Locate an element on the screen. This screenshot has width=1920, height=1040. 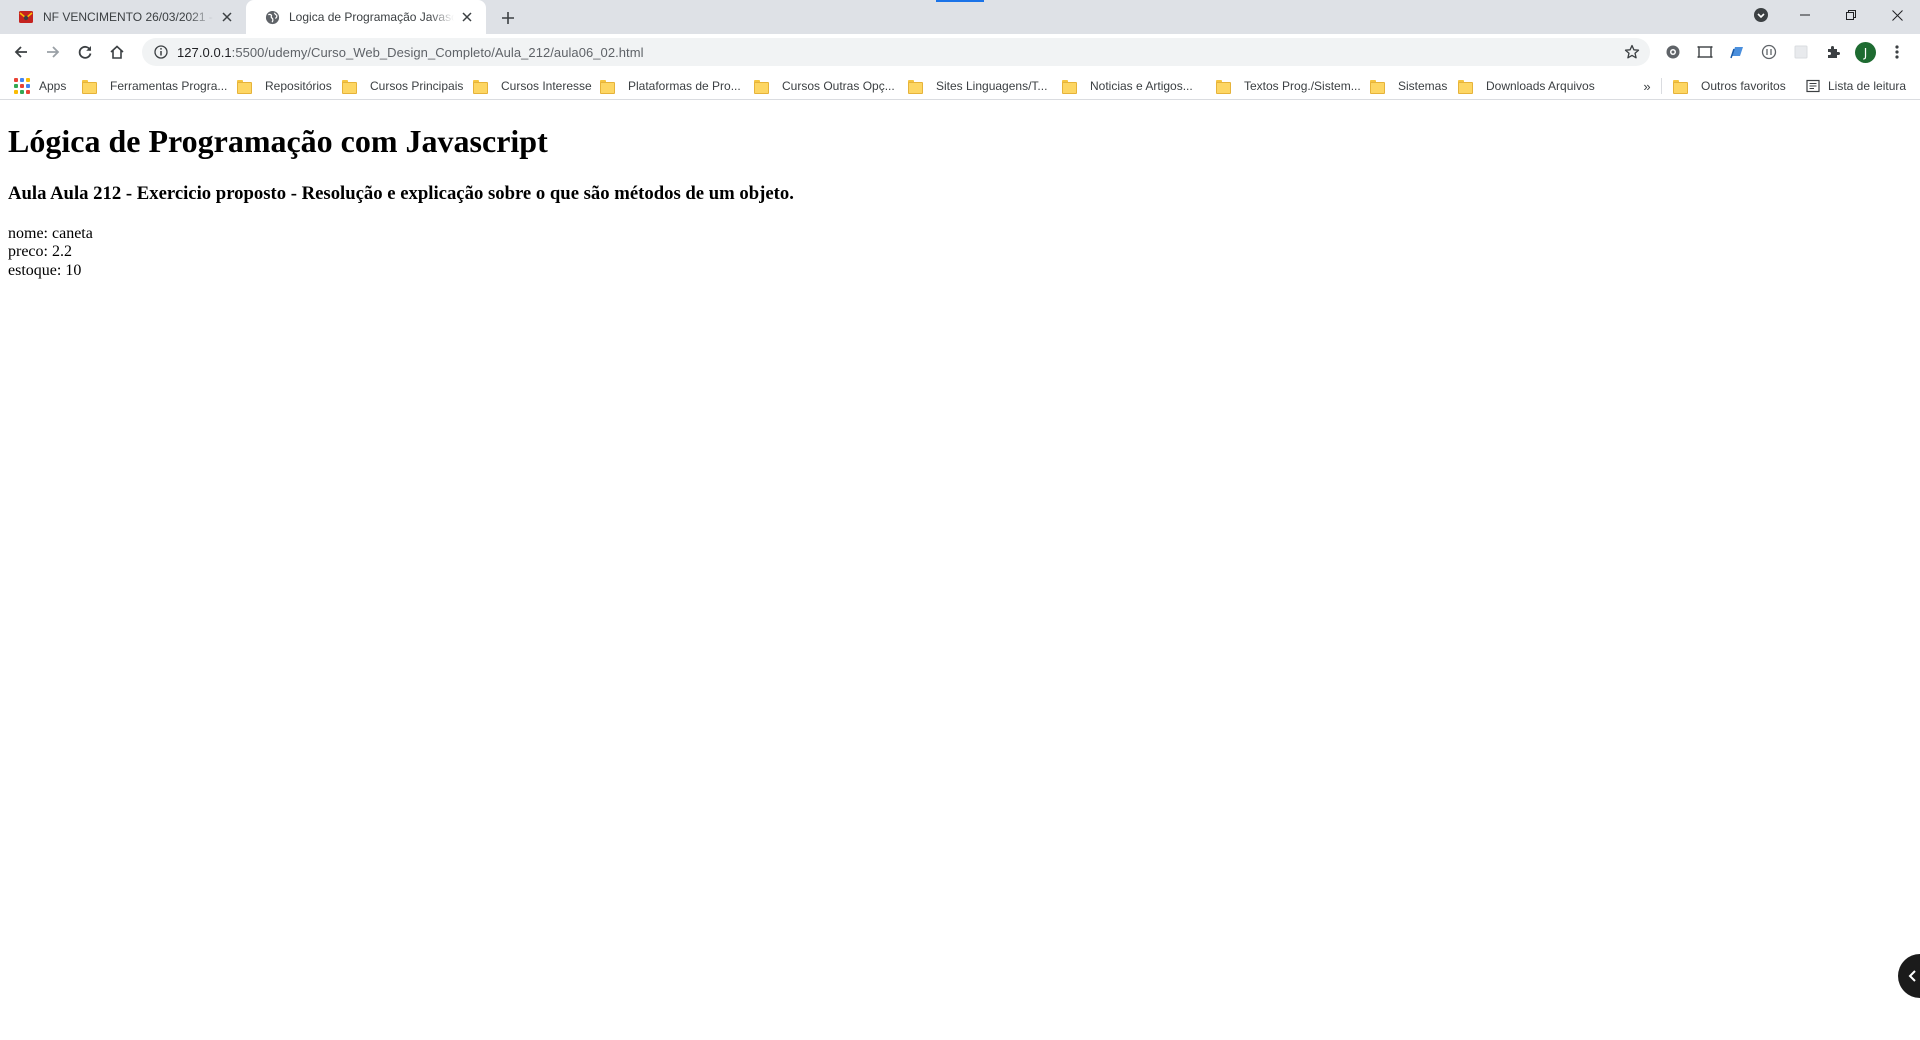
tab-title: Logica de Programação Javascript is located at coordinates (371, 17).